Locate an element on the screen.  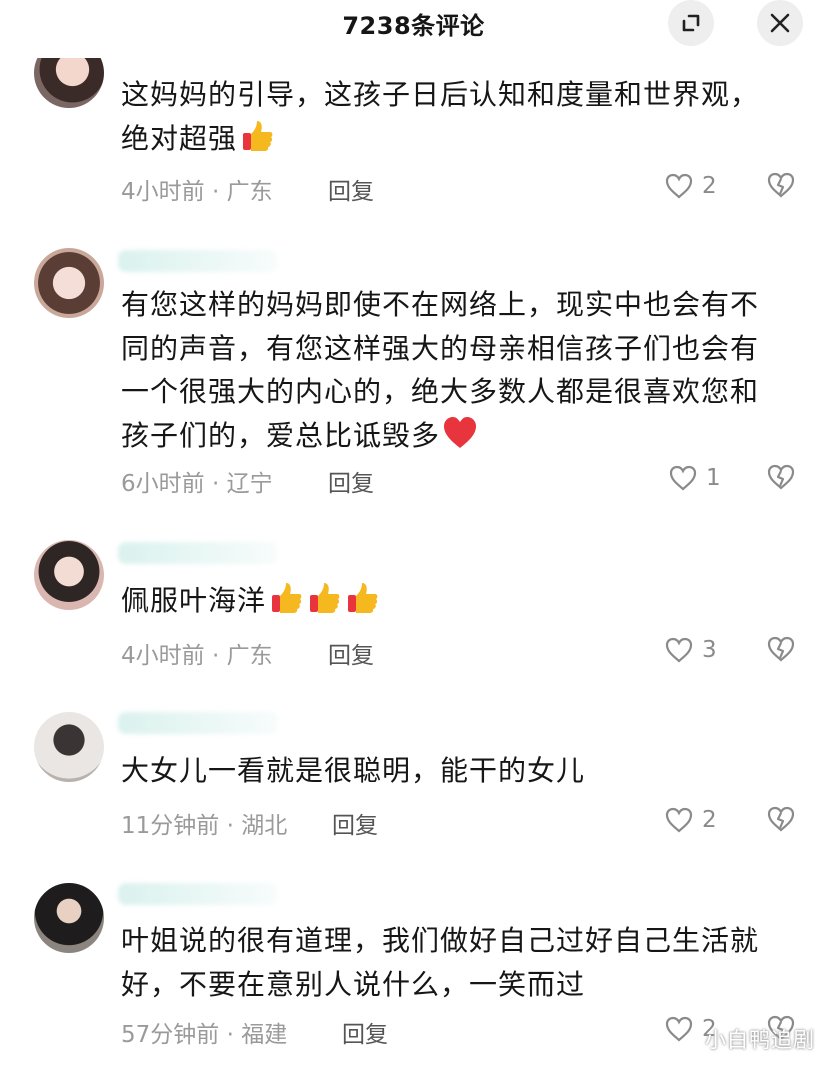
comments-header: 7238条评论 is located at coordinates (413, 29).